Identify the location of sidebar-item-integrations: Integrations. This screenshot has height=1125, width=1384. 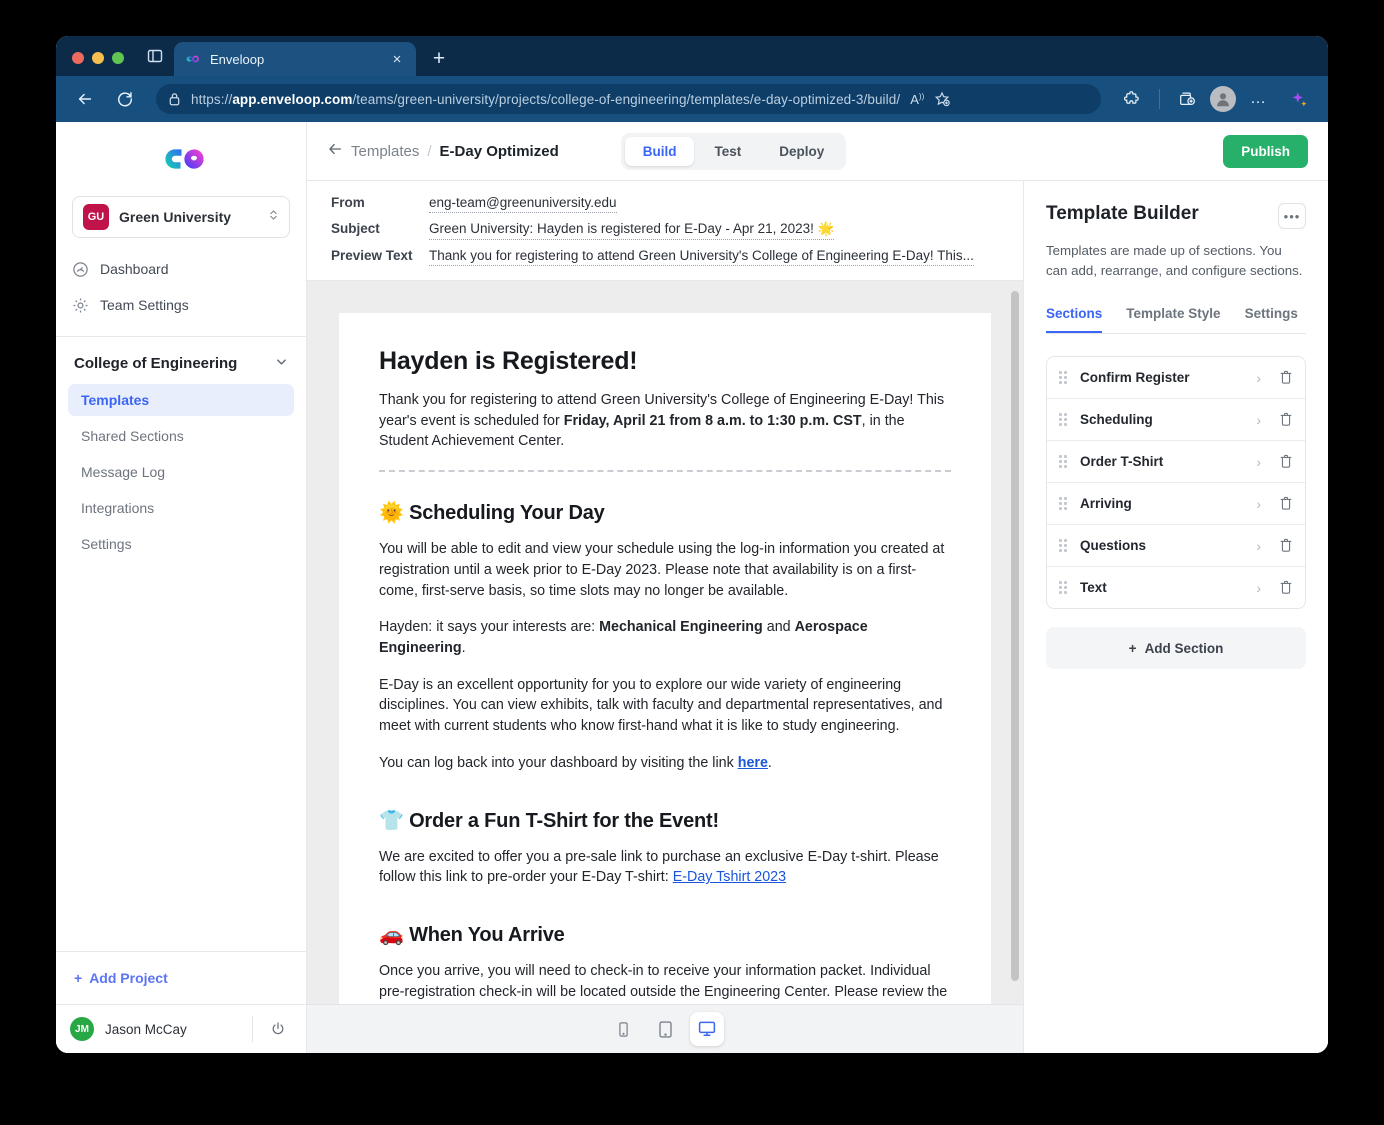
(181, 508).